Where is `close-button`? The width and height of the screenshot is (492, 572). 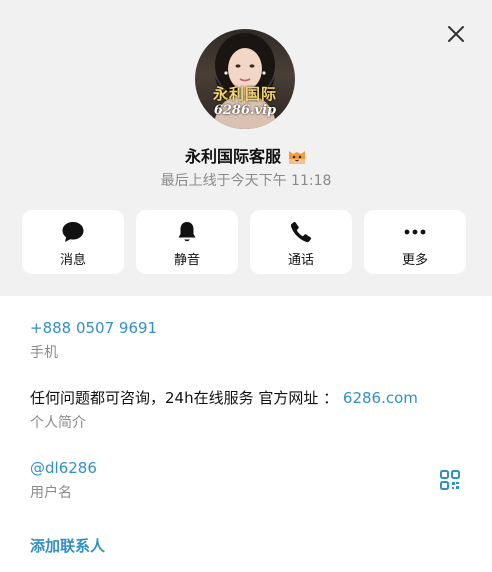 close-button is located at coordinates (456, 34).